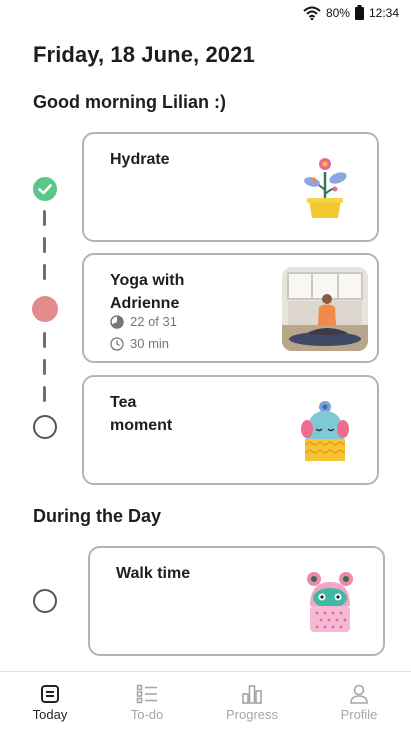  Describe the element at coordinates (359, 12) in the screenshot. I see `battery-icon` at that location.